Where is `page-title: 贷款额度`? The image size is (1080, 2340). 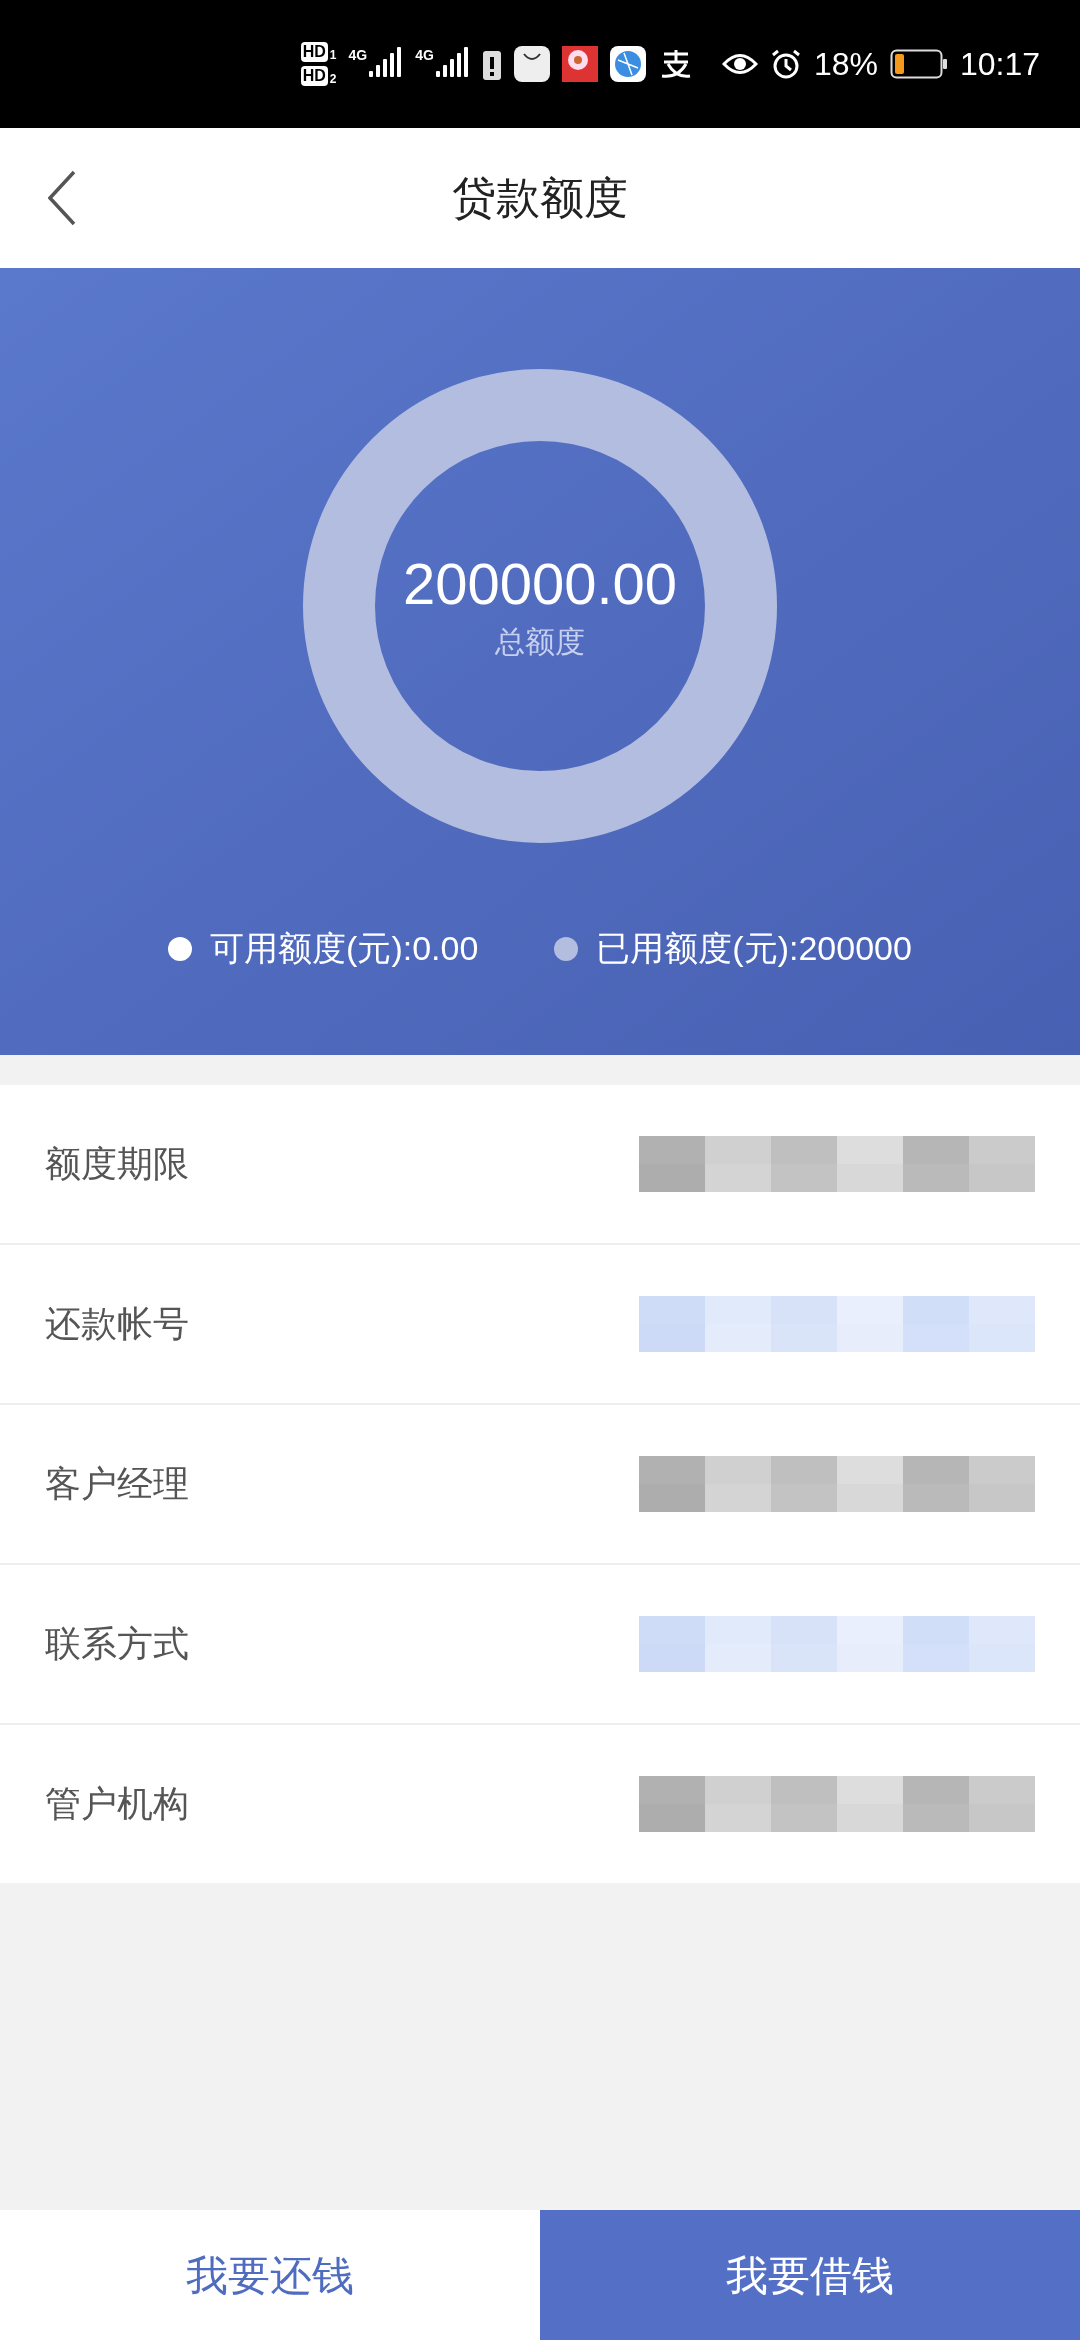
page-title: 贷款额度 is located at coordinates (540, 198).